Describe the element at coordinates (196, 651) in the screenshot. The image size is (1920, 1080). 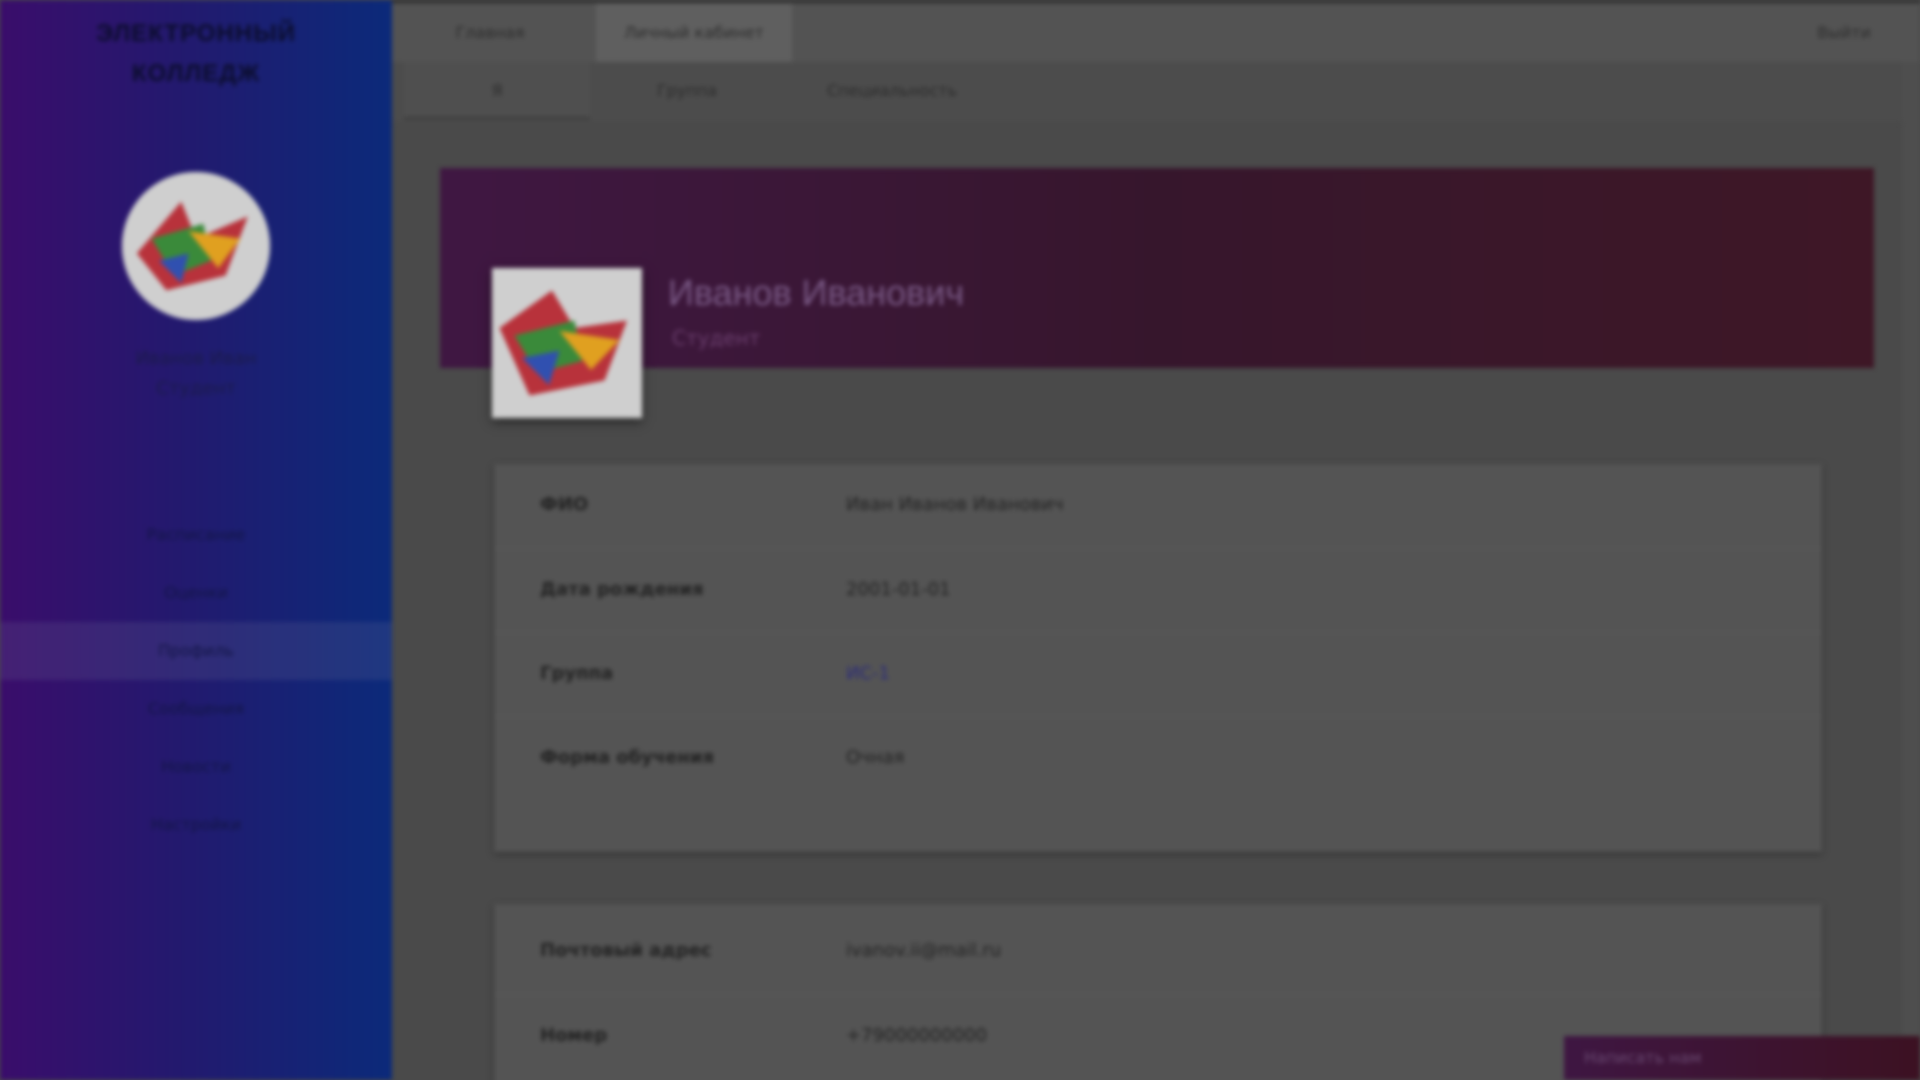
I see `sidebar-item-profile: Профиль` at that location.